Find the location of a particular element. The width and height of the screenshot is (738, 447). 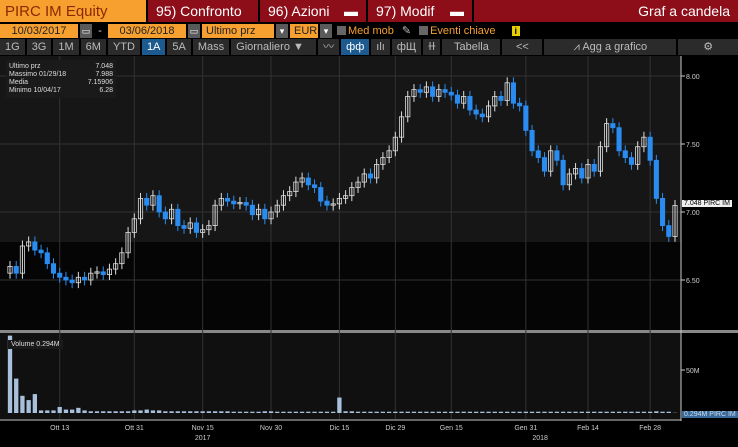

info-icon: i is located at coordinates (516, 30).